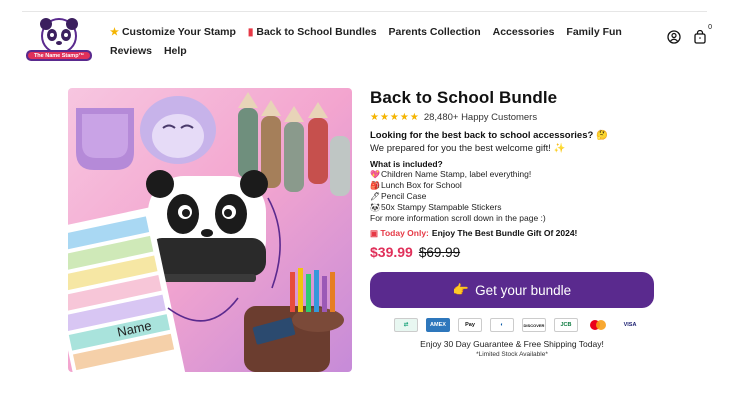  Describe the element at coordinates (480, 117) in the screenshot. I see `customer-count: 28,480+ Happy Customers` at that location.